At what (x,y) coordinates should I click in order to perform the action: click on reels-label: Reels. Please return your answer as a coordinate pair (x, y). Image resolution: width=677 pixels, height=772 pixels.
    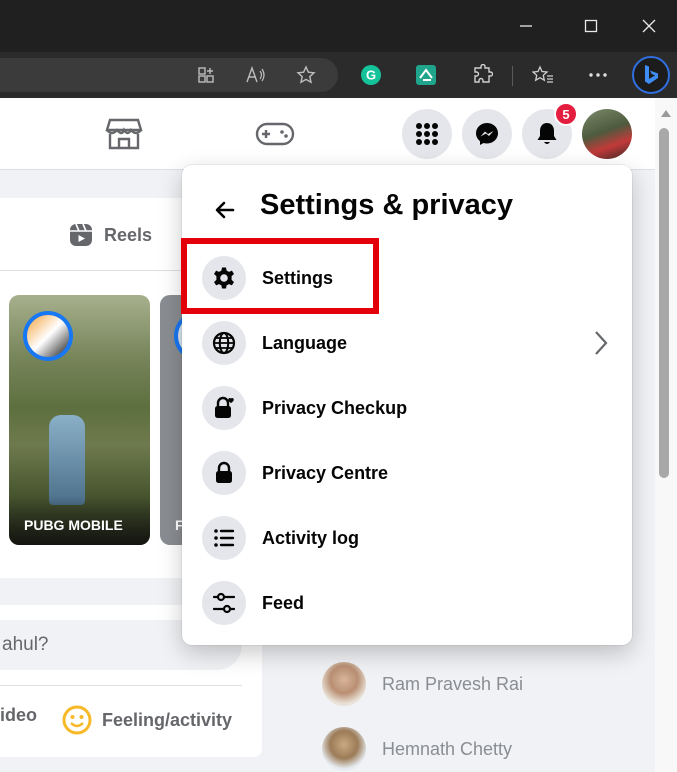
    Looking at the image, I should click on (128, 234).